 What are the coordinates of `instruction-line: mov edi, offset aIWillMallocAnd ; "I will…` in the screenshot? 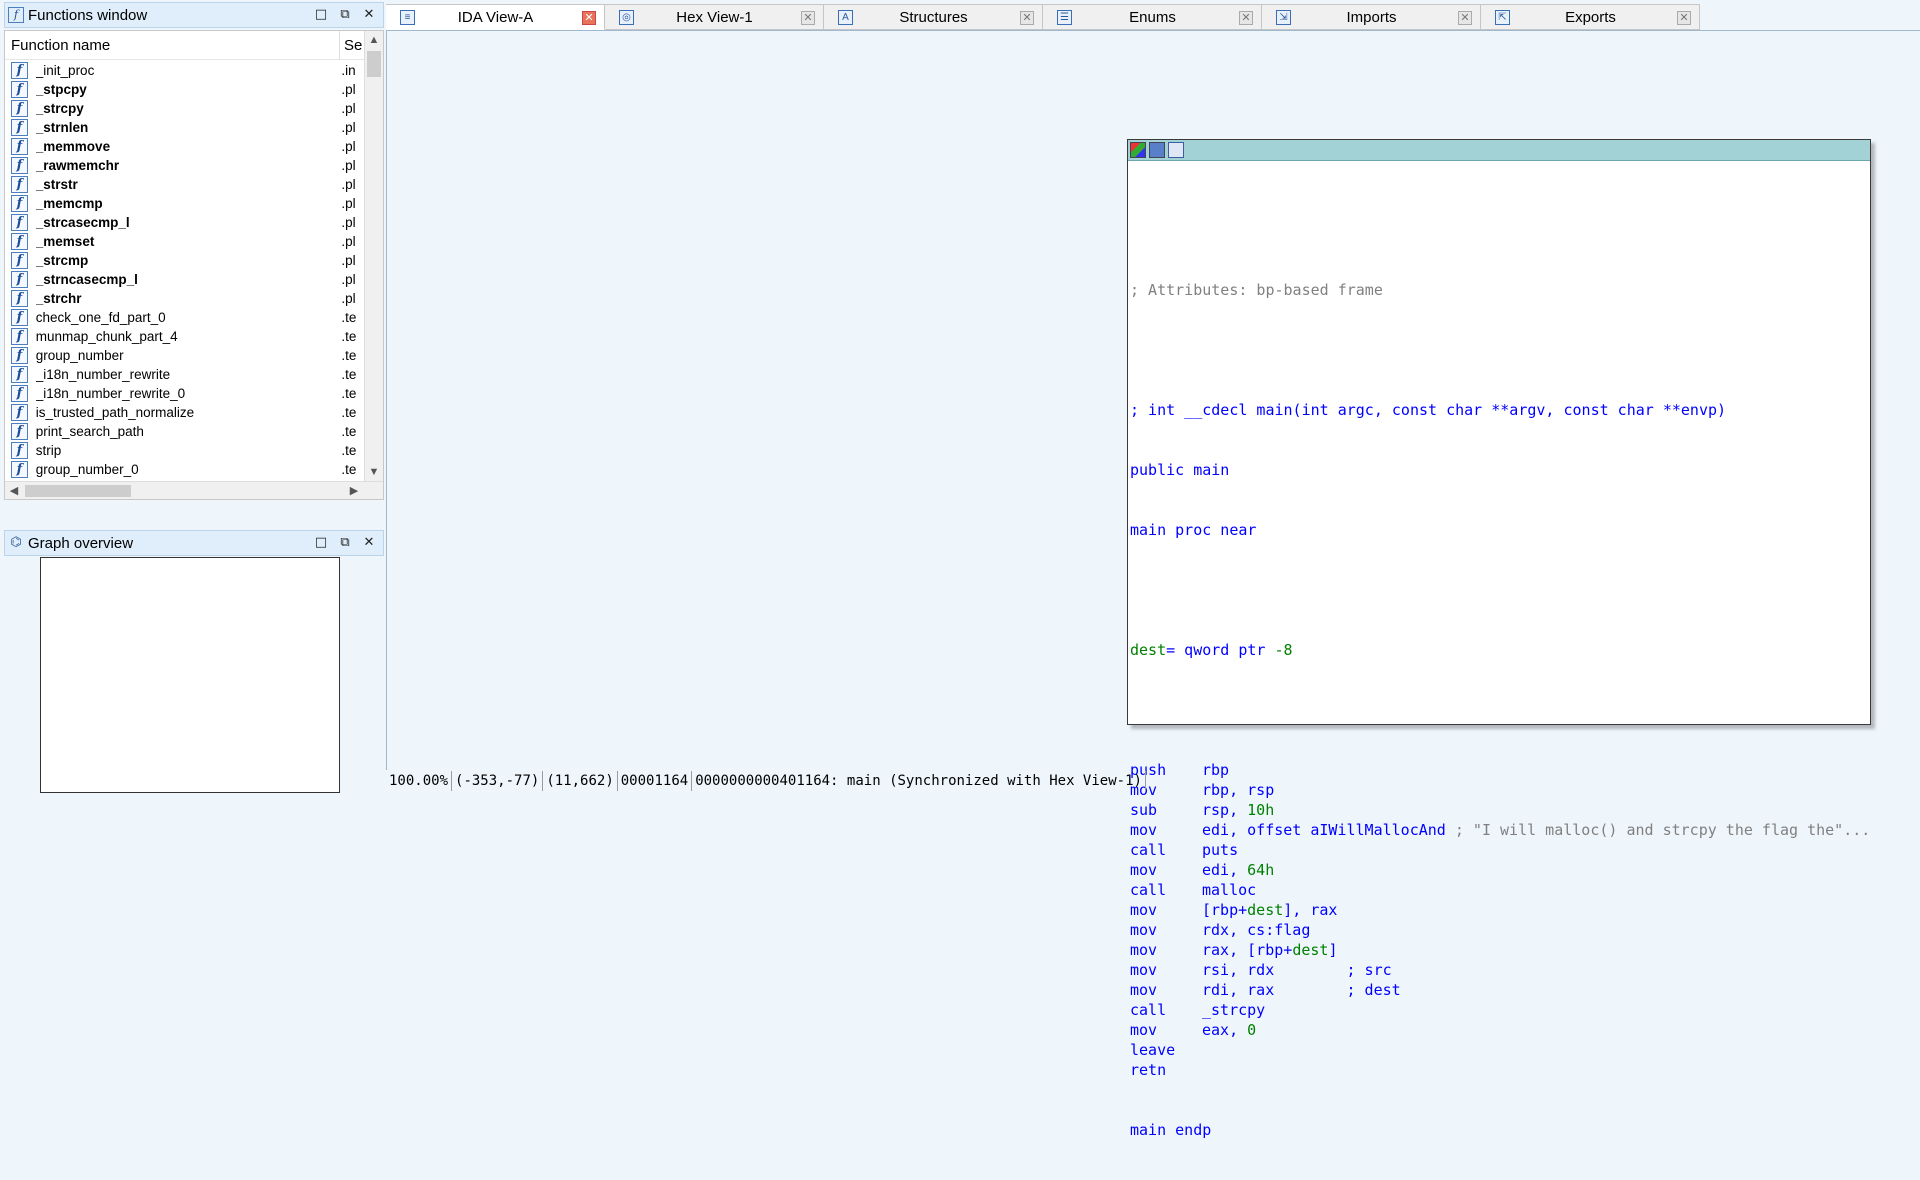 It's located at (1500, 830).